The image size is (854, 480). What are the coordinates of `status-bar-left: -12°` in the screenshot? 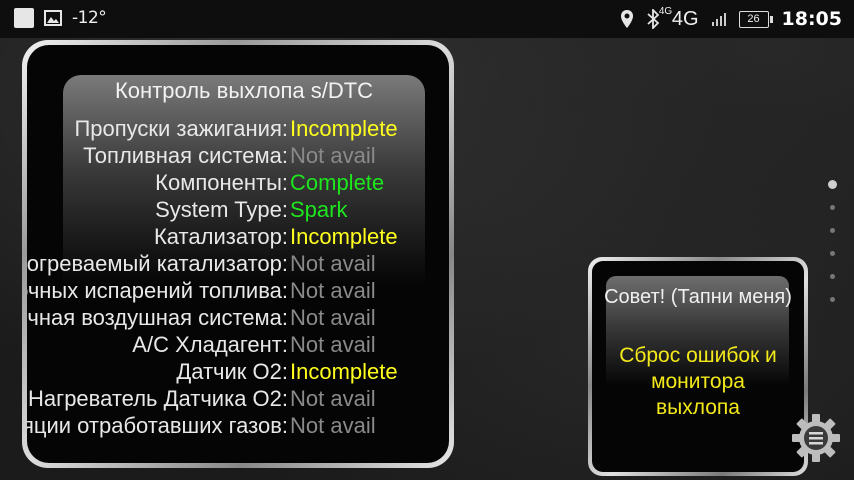 It's located at (60, 18).